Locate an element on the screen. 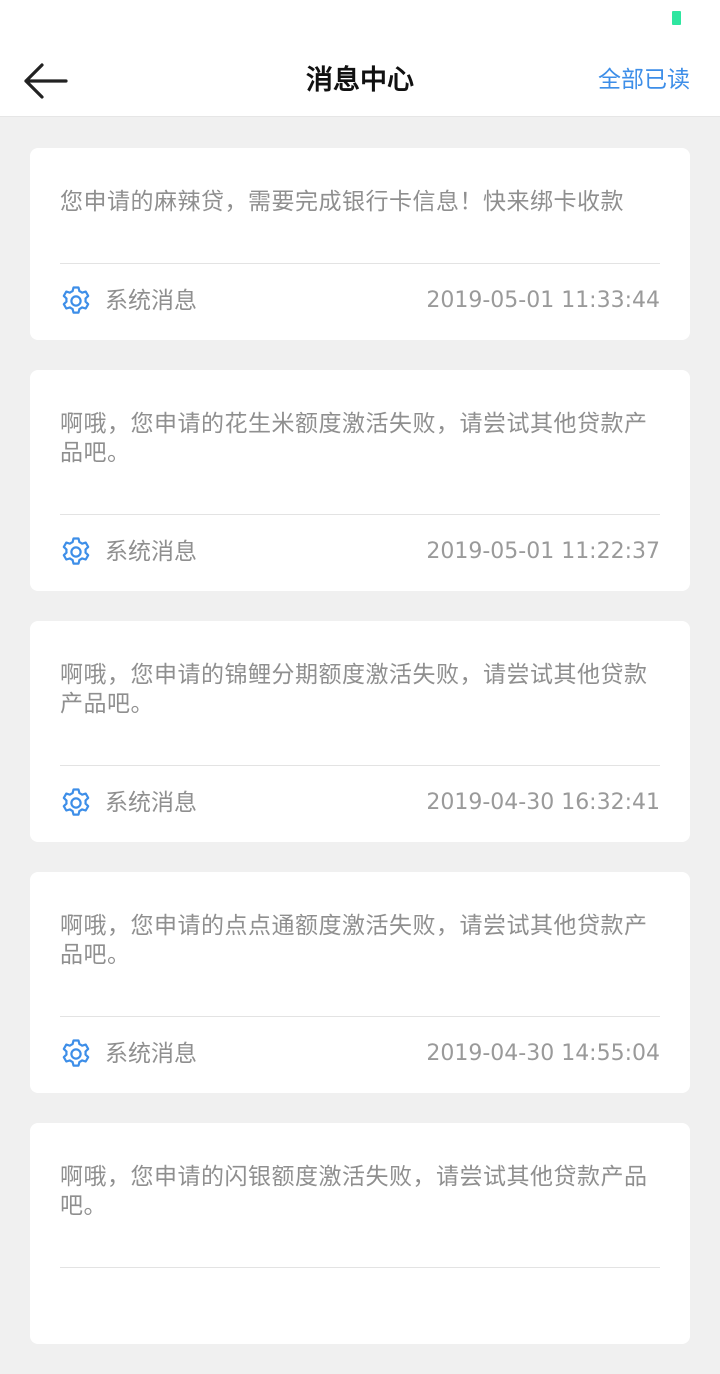 This screenshot has width=720, height=1374. message-footer: 系统消息 2019-05-01 11:33:44 is located at coordinates (360, 302).